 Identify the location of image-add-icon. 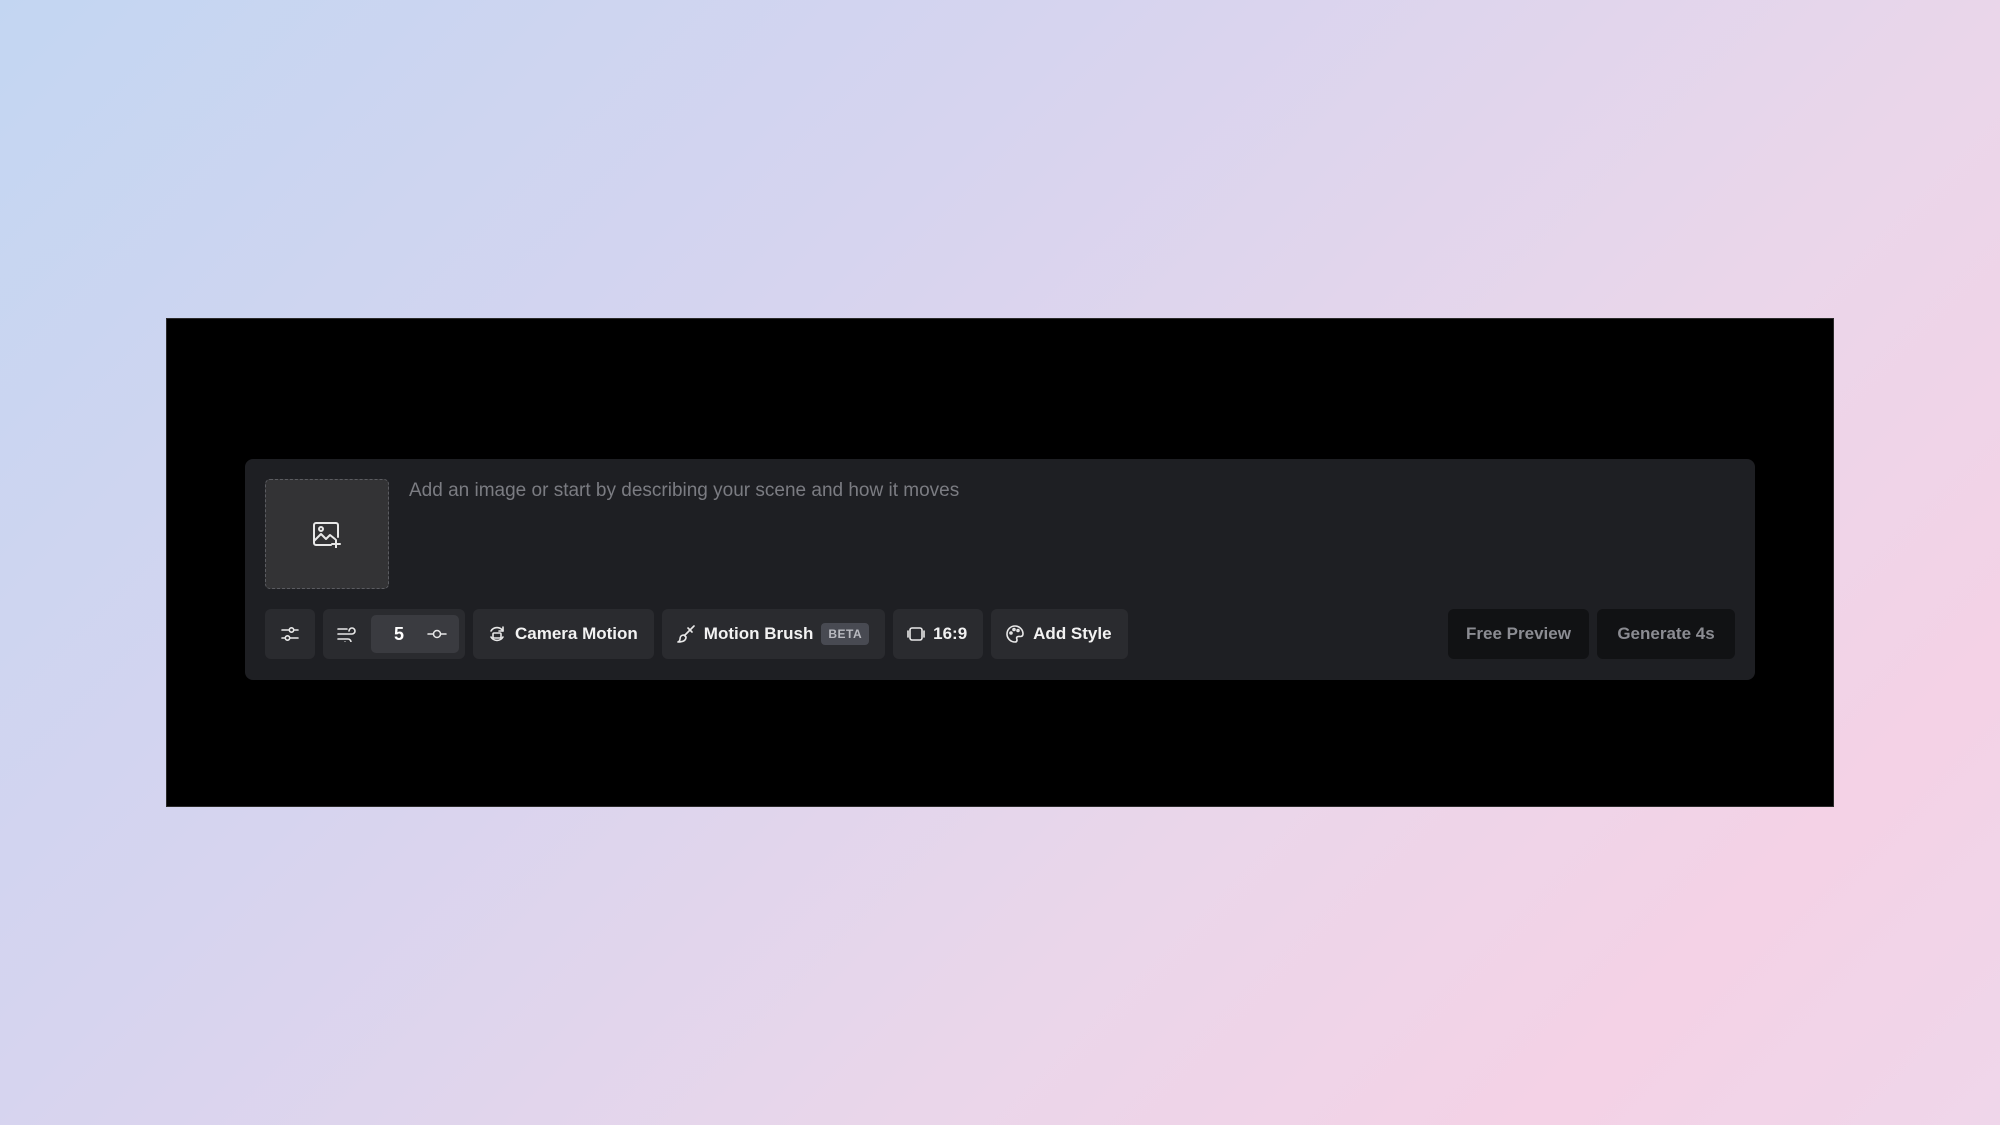
(327, 535).